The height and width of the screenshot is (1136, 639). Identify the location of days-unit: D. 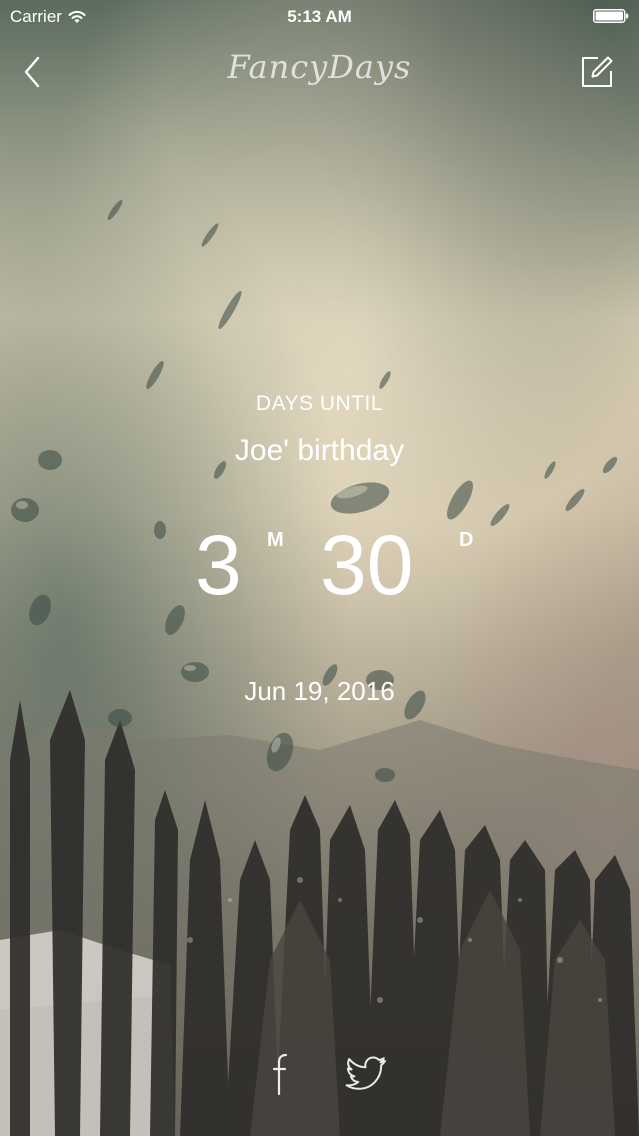
(466, 540).